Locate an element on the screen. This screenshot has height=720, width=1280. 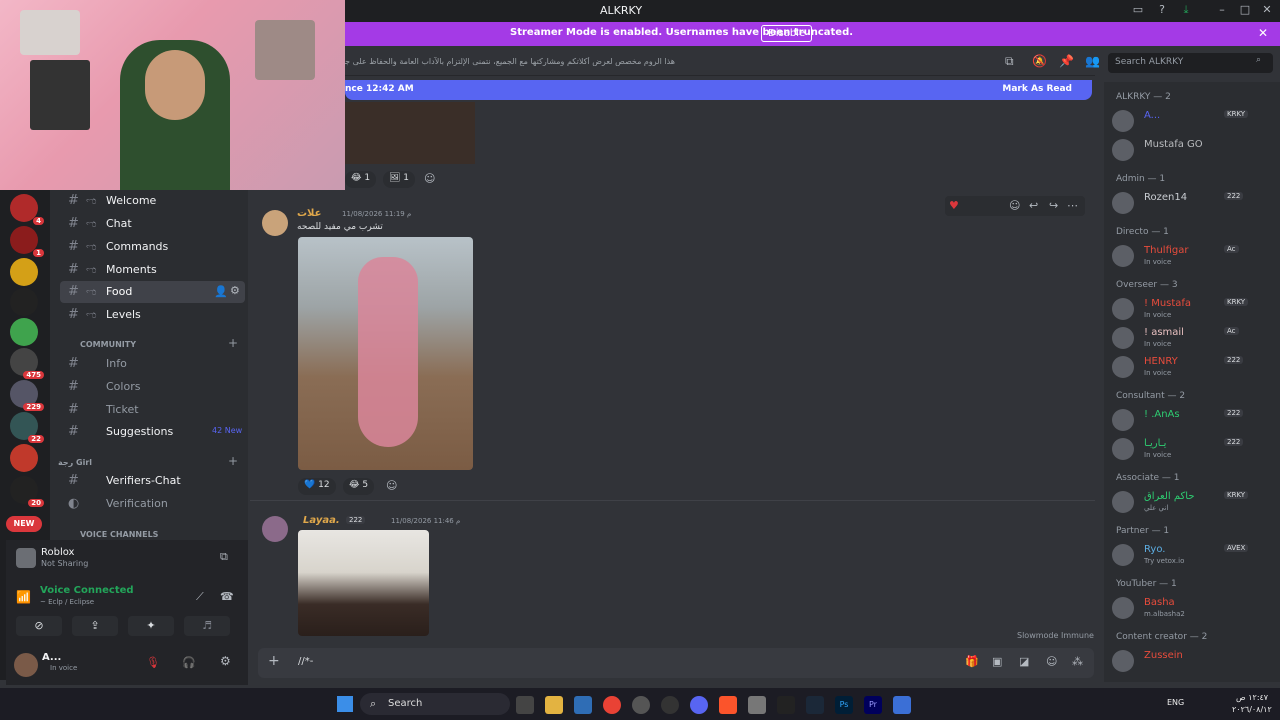
member-item: ! asmail Ac In voice is located at coordinates (1194, 339).